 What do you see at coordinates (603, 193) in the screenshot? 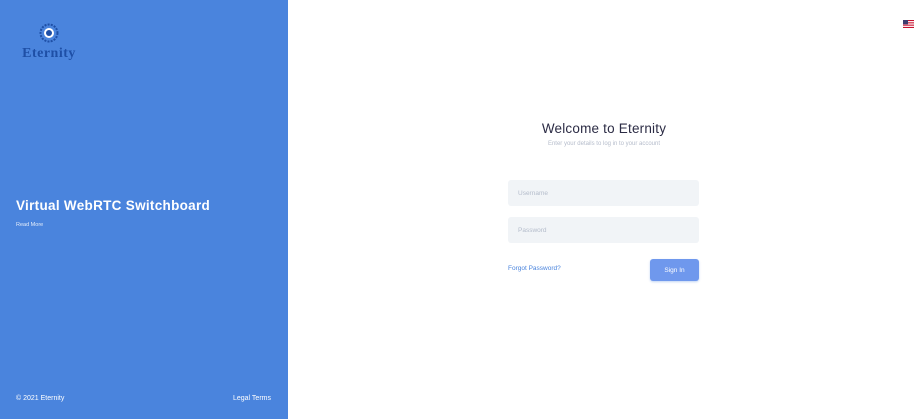
I see `username-input` at bounding box center [603, 193].